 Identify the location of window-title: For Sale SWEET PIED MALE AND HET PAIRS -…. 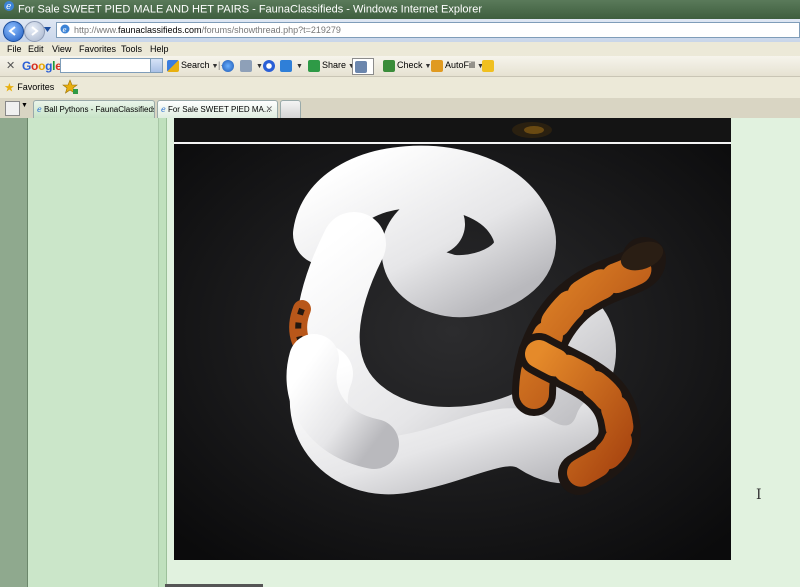
(250, 9).